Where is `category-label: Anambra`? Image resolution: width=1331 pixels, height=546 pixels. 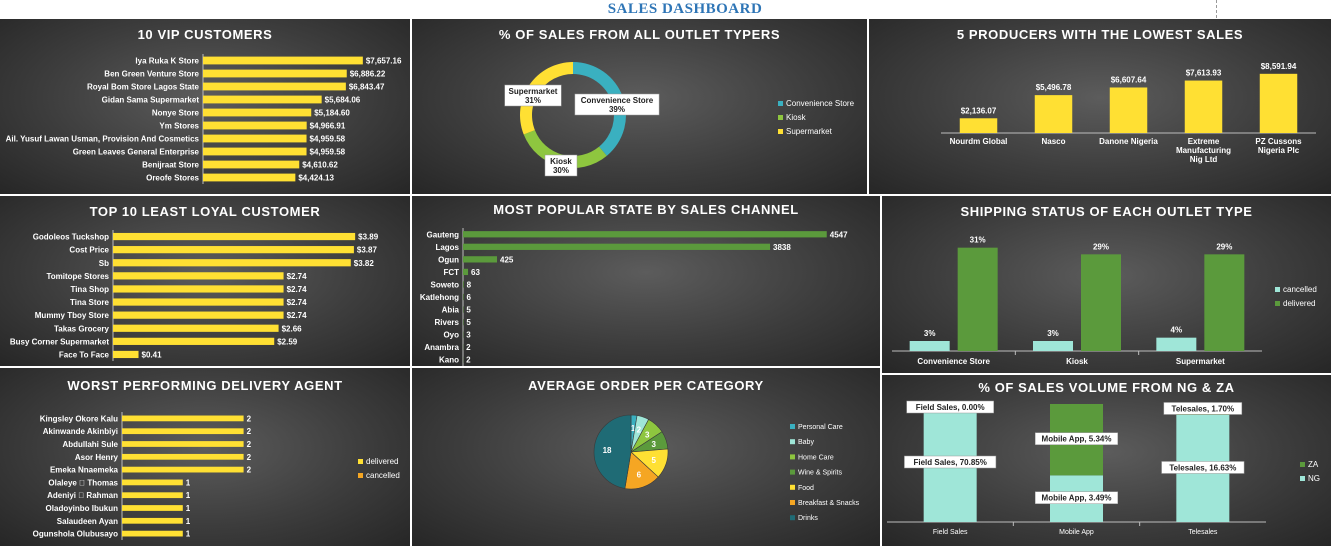
category-label: Anambra is located at coordinates (441, 347).